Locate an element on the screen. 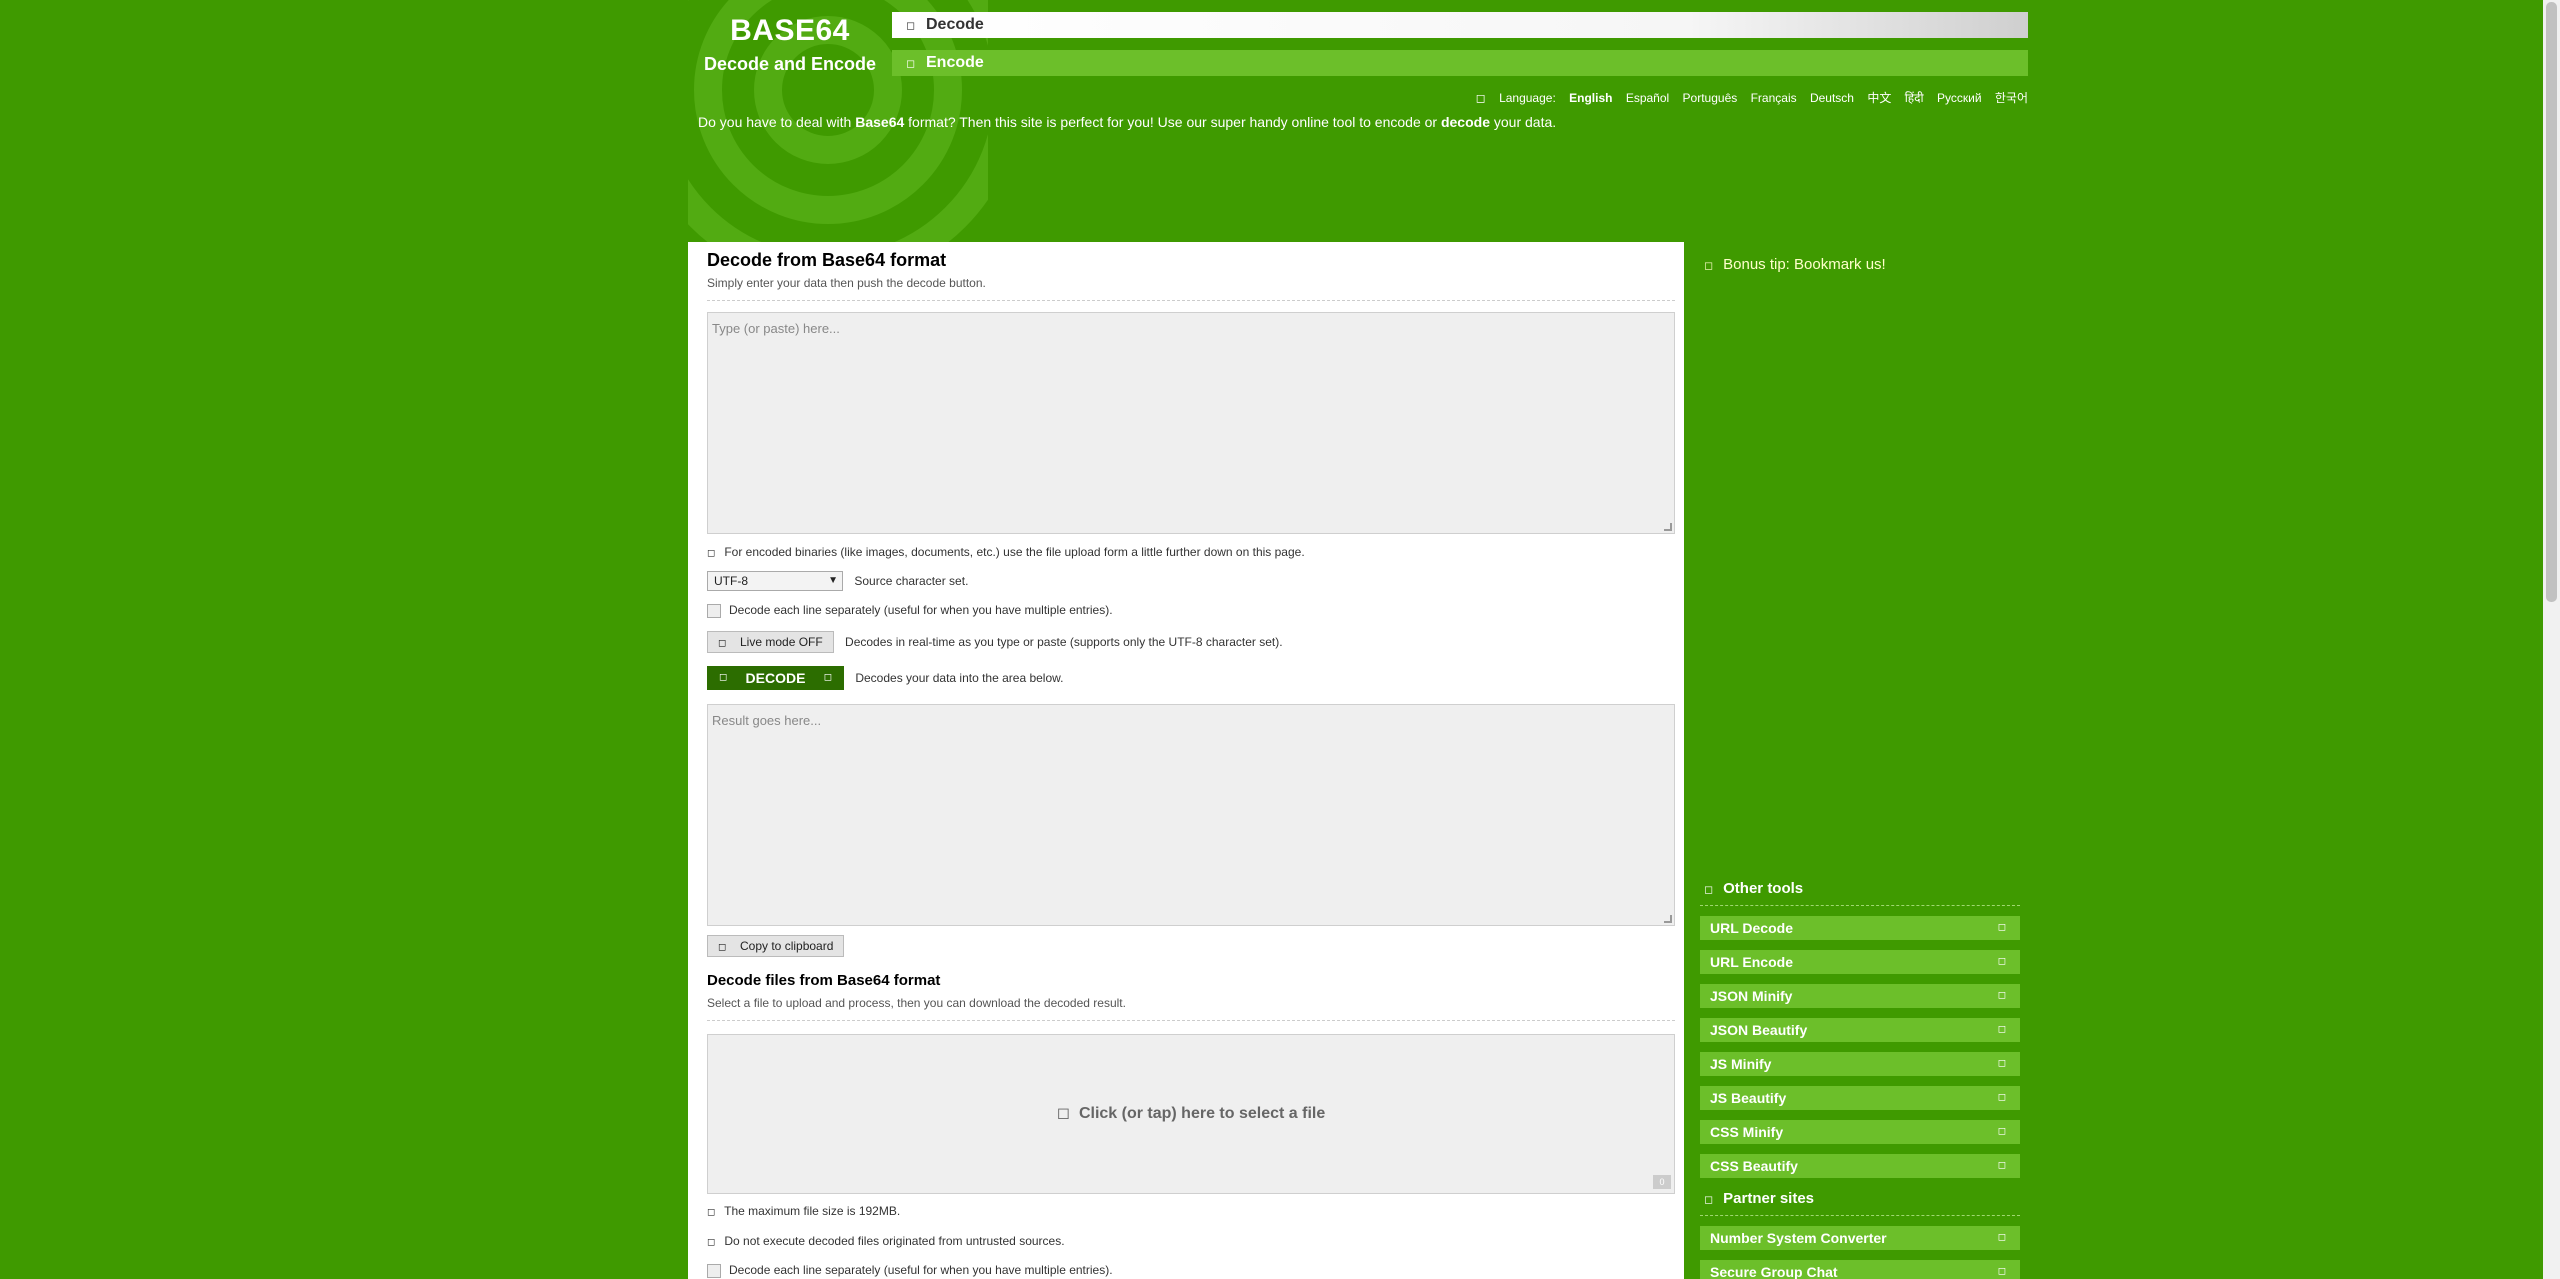  tool-json-beautify: JSON Beautify ◻ is located at coordinates (1860, 1030).